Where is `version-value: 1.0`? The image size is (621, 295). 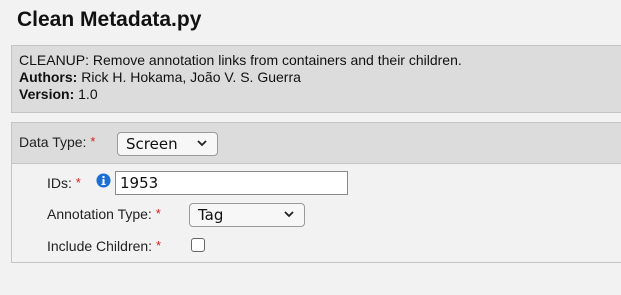
version-value: 1.0 is located at coordinates (86, 94).